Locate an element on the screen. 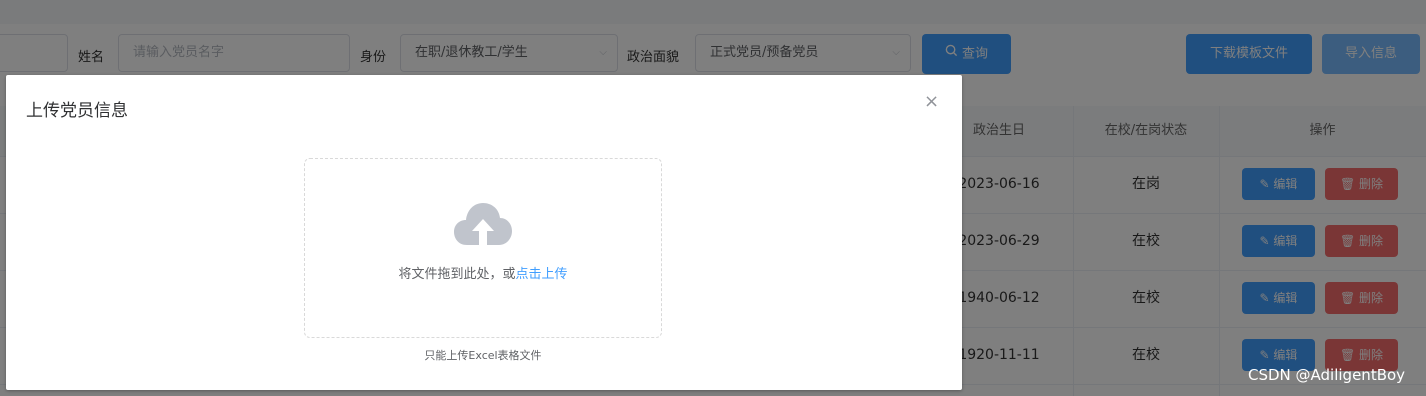 Image resolution: width=1426 pixels, height=396 pixels. watermark: CSDN @AdiligentBoy is located at coordinates (1327, 375).